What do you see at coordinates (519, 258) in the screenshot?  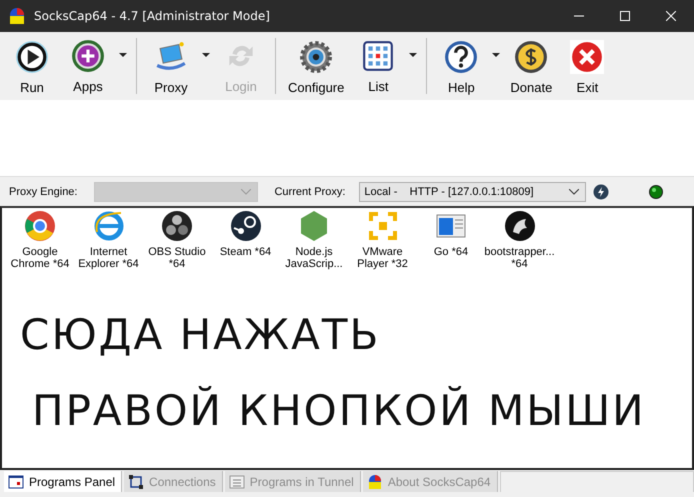 I see `program-label: bootstrapper... *64` at bounding box center [519, 258].